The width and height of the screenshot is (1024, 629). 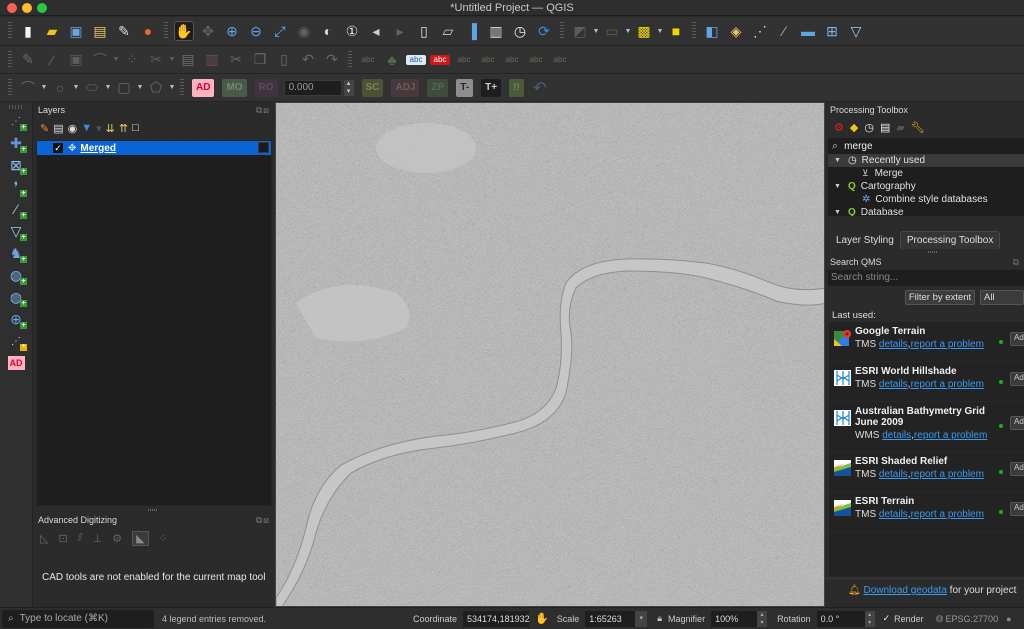 What do you see at coordinates (540, 88) in the screenshot?
I see `undo-arrow-icon: ↶` at bounding box center [540, 88].